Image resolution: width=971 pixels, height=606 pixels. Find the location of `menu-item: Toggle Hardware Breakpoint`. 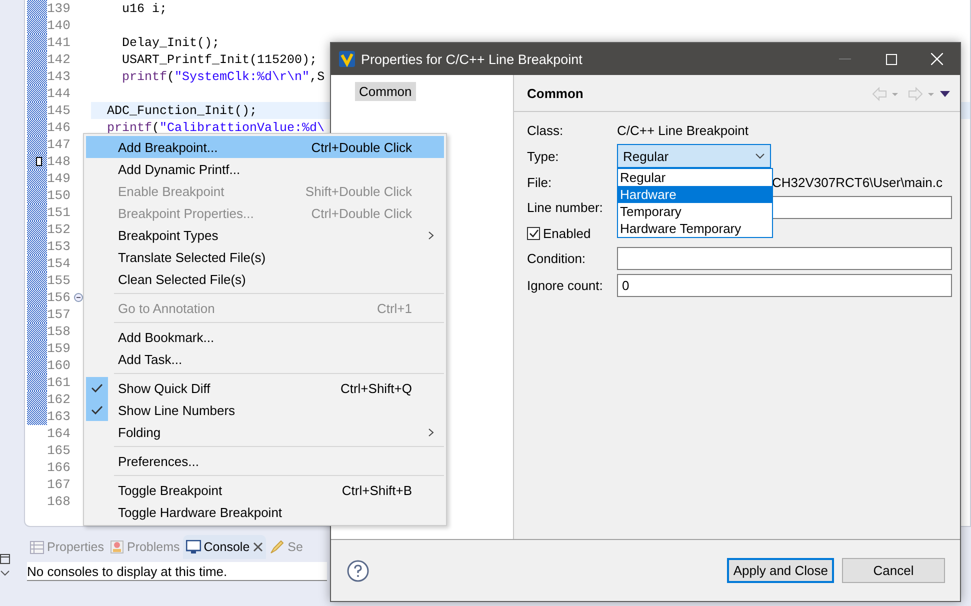

menu-item: Toggle Hardware Breakpoint is located at coordinates (265, 512).